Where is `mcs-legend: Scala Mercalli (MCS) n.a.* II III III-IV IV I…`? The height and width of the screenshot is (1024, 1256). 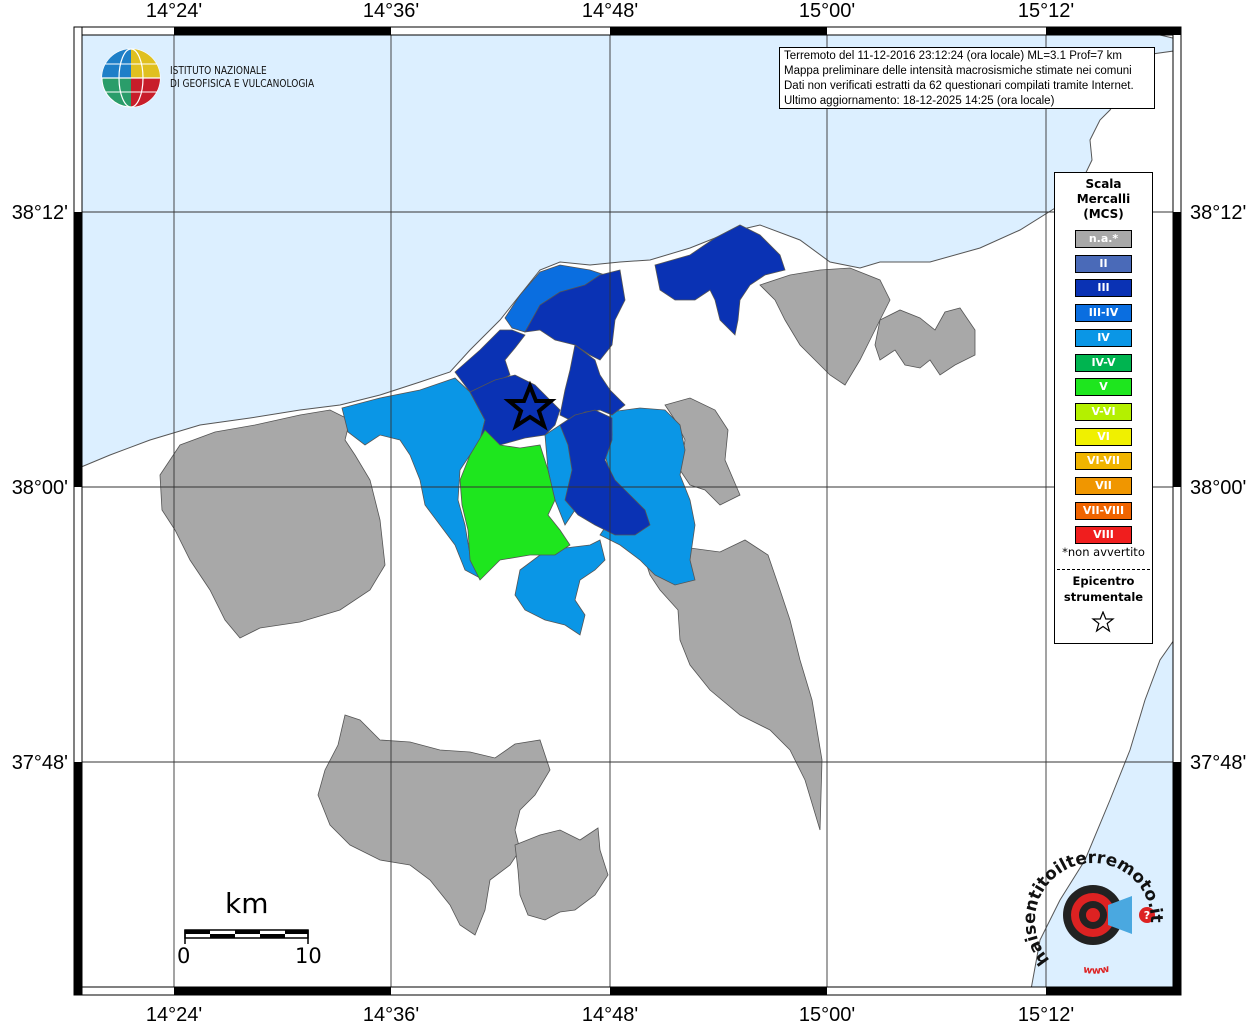 mcs-legend: Scala Mercalli (MCS) n.a.* II III III-IV IV I… is located at coordinates (1103, 408).